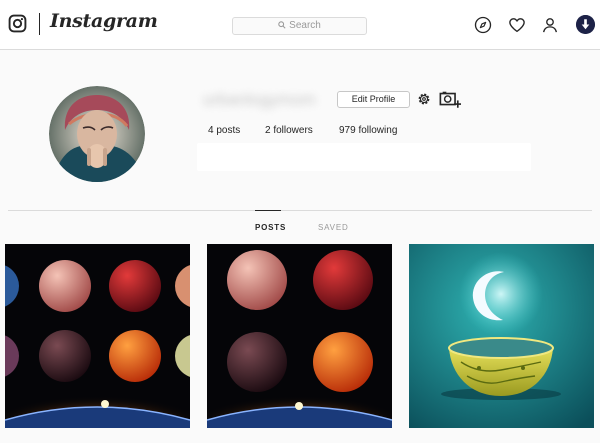 The width and height of the screenshot is (600, 443). I want to click on top-nav: Instagram Search, so click(300, 25).